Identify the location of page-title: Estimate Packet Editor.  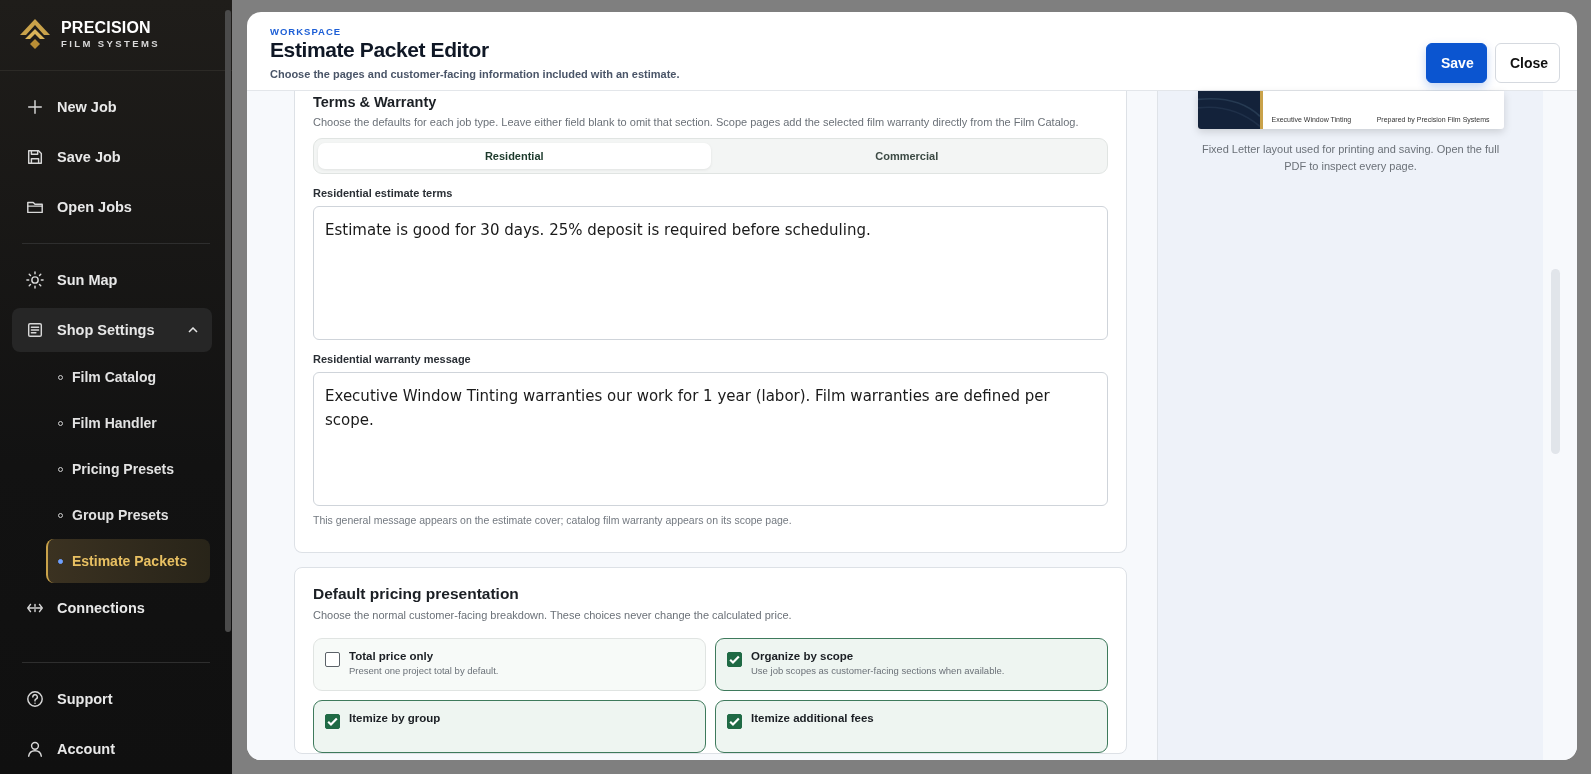
(380, 50).